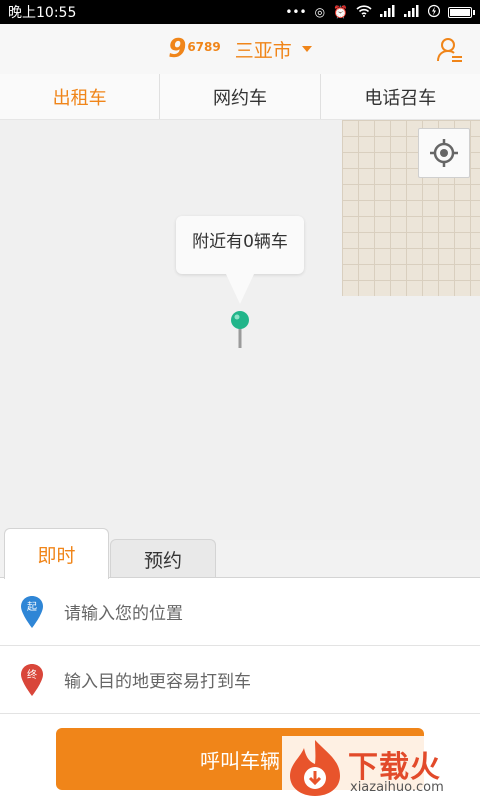 The image size is (480, 800). What do you see at coordinates (306, 49) in the screenshot?
I see `chevron-down-icon` at bounding box center [306, 49].